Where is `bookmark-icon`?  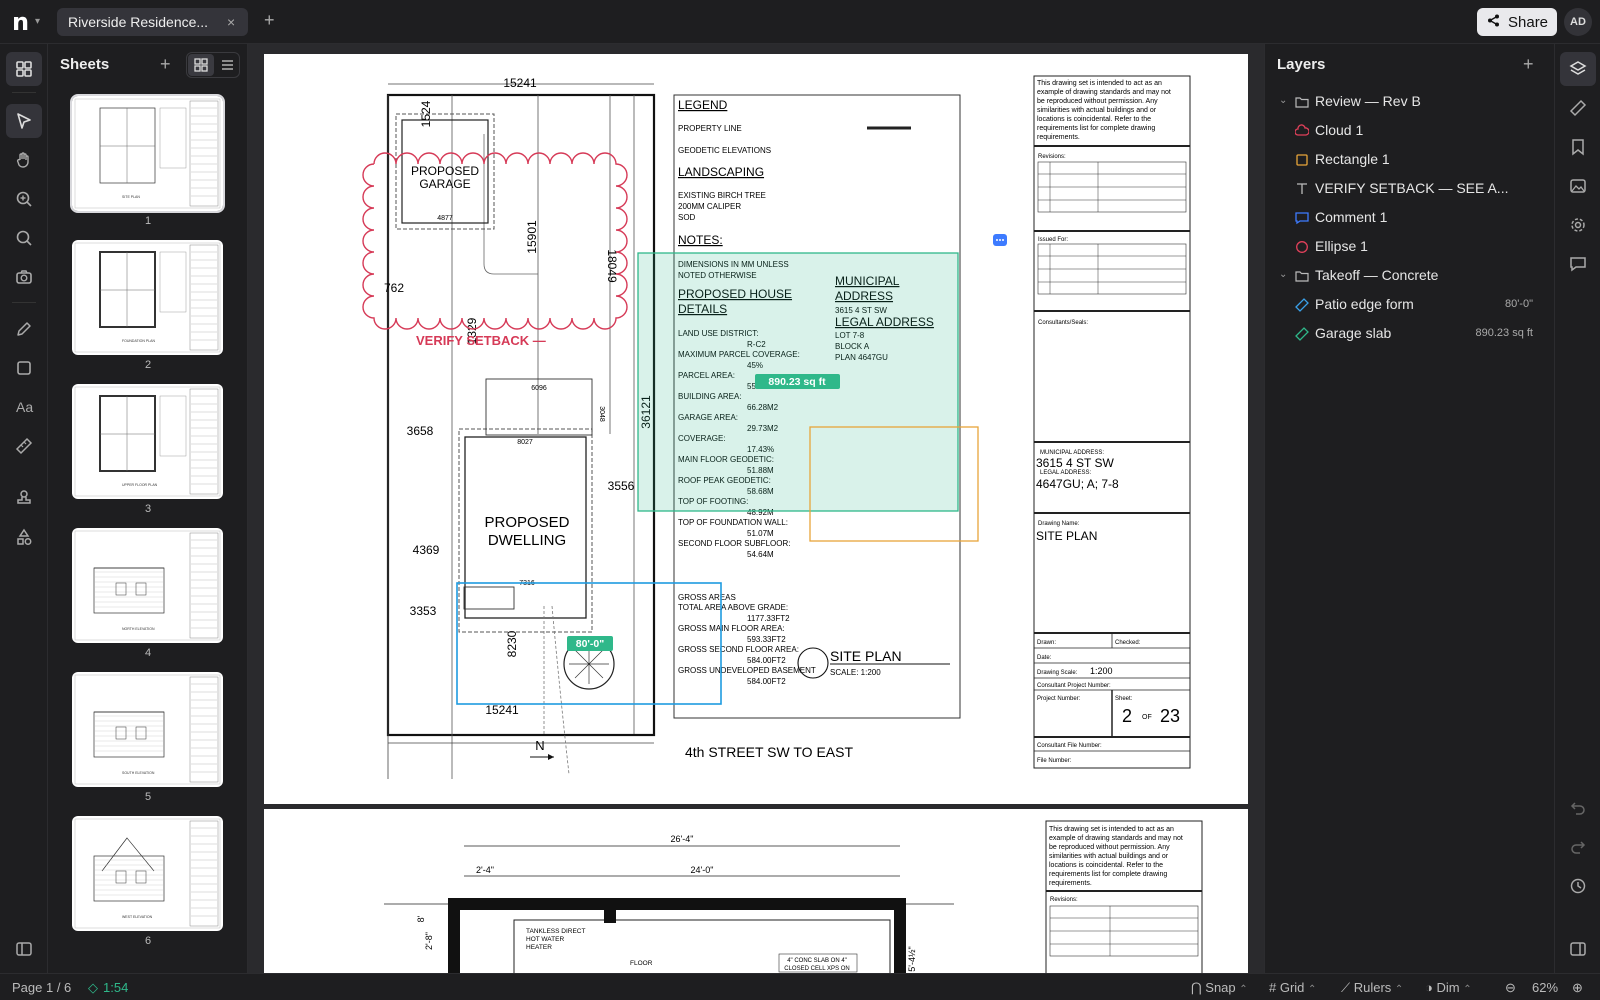
bookmark-icon is located at coordinates (1578, 147).